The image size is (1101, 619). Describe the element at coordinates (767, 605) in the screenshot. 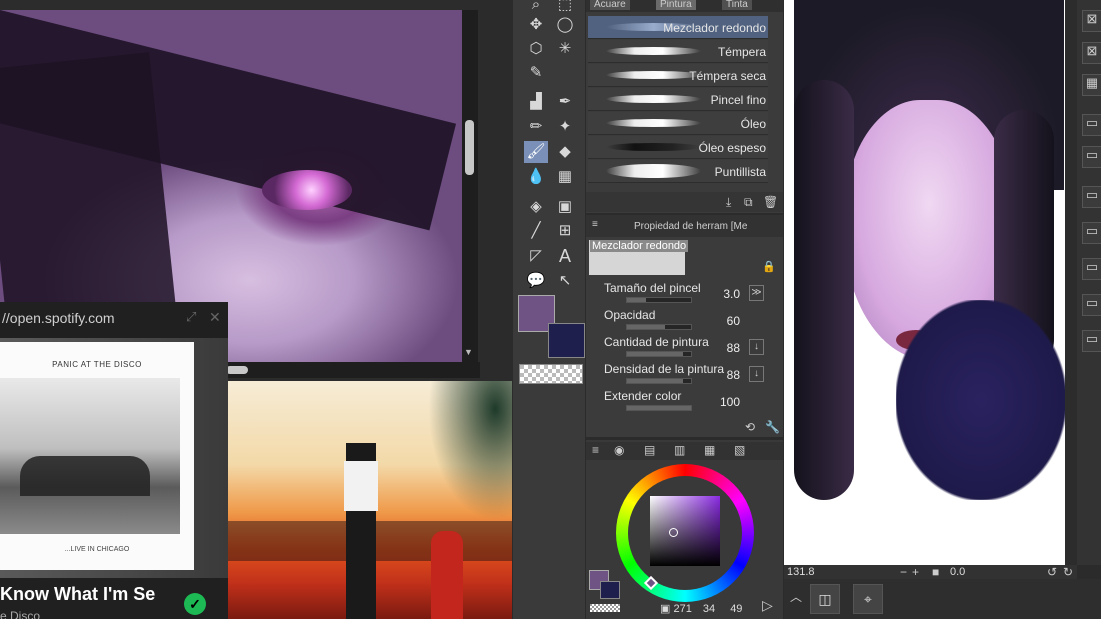

I see `play-icon: ▷` at that location.